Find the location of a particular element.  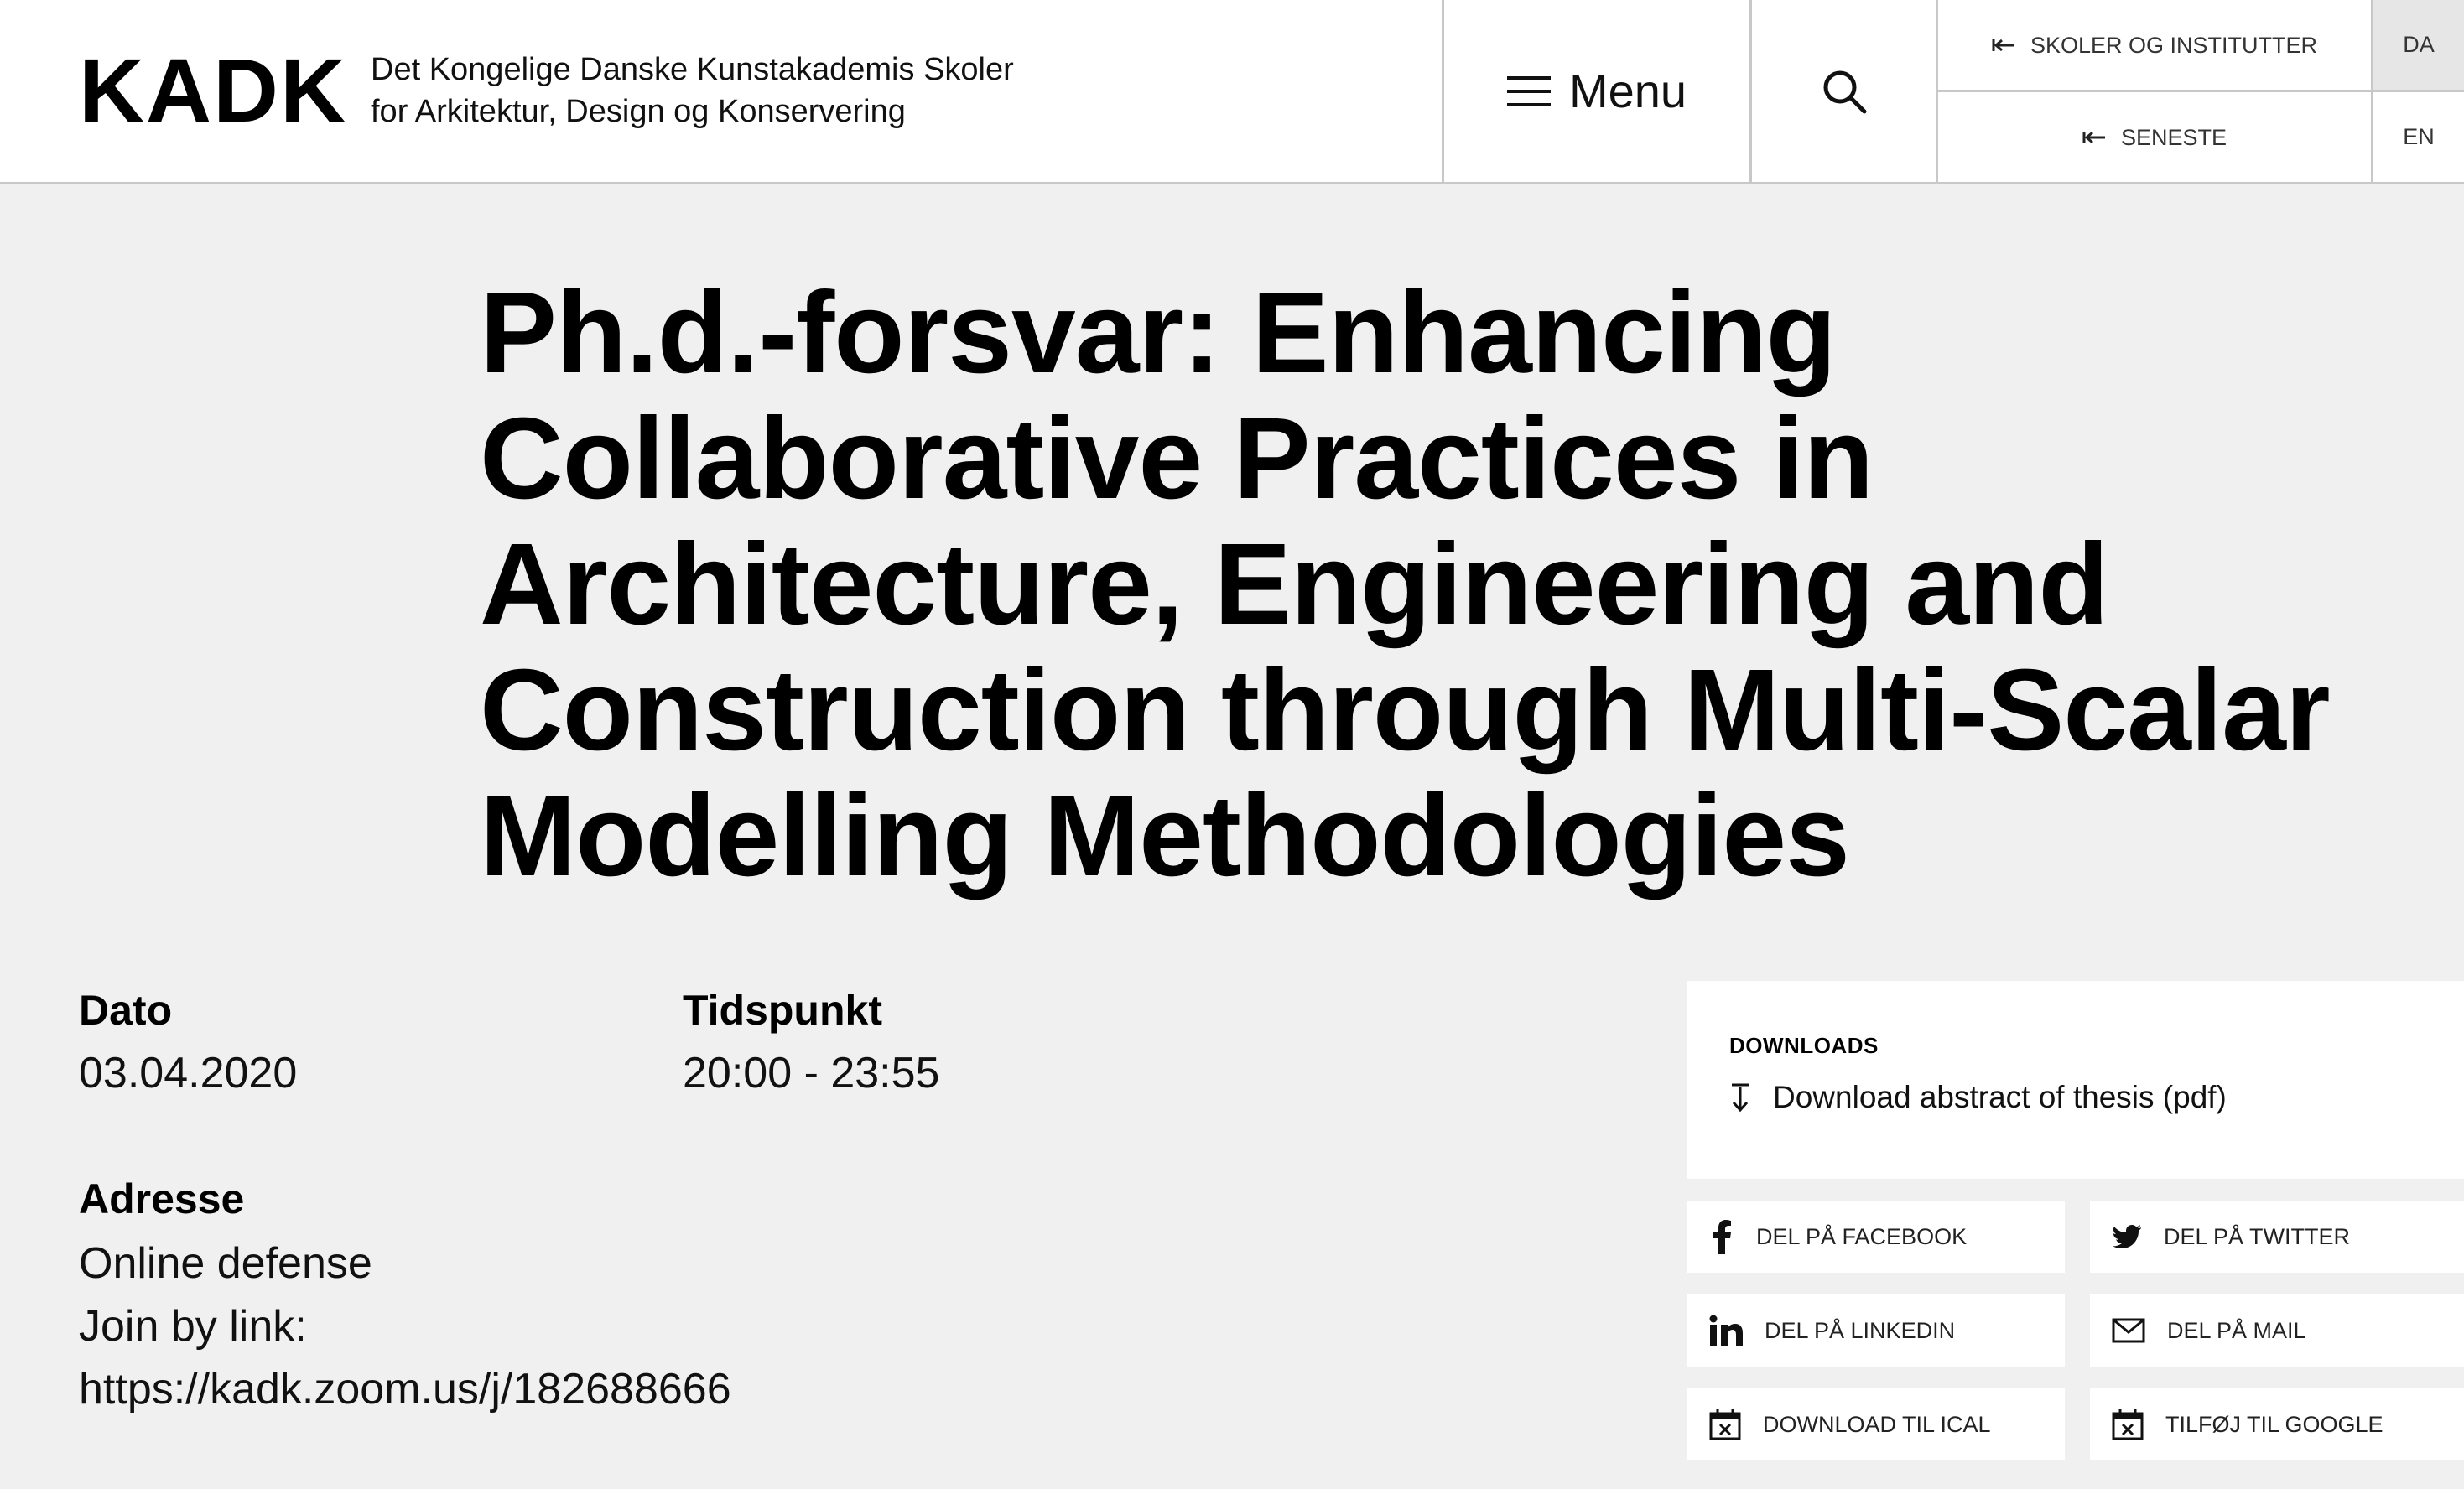

share-linkedin-button: DEL PÅ LINKEDIN is located at coordinates (1876, 1330).